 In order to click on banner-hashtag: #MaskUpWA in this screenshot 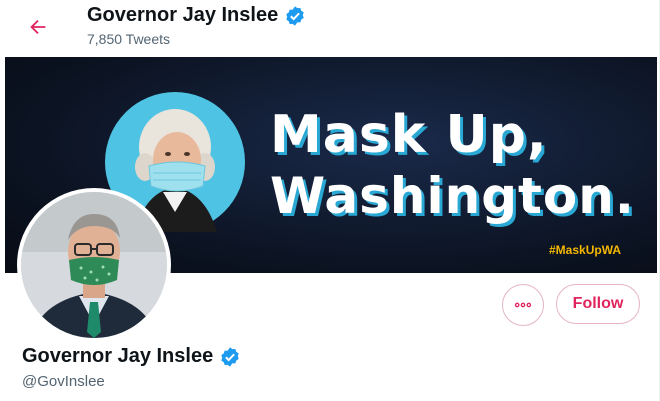, I will do `click(585, 250)`.